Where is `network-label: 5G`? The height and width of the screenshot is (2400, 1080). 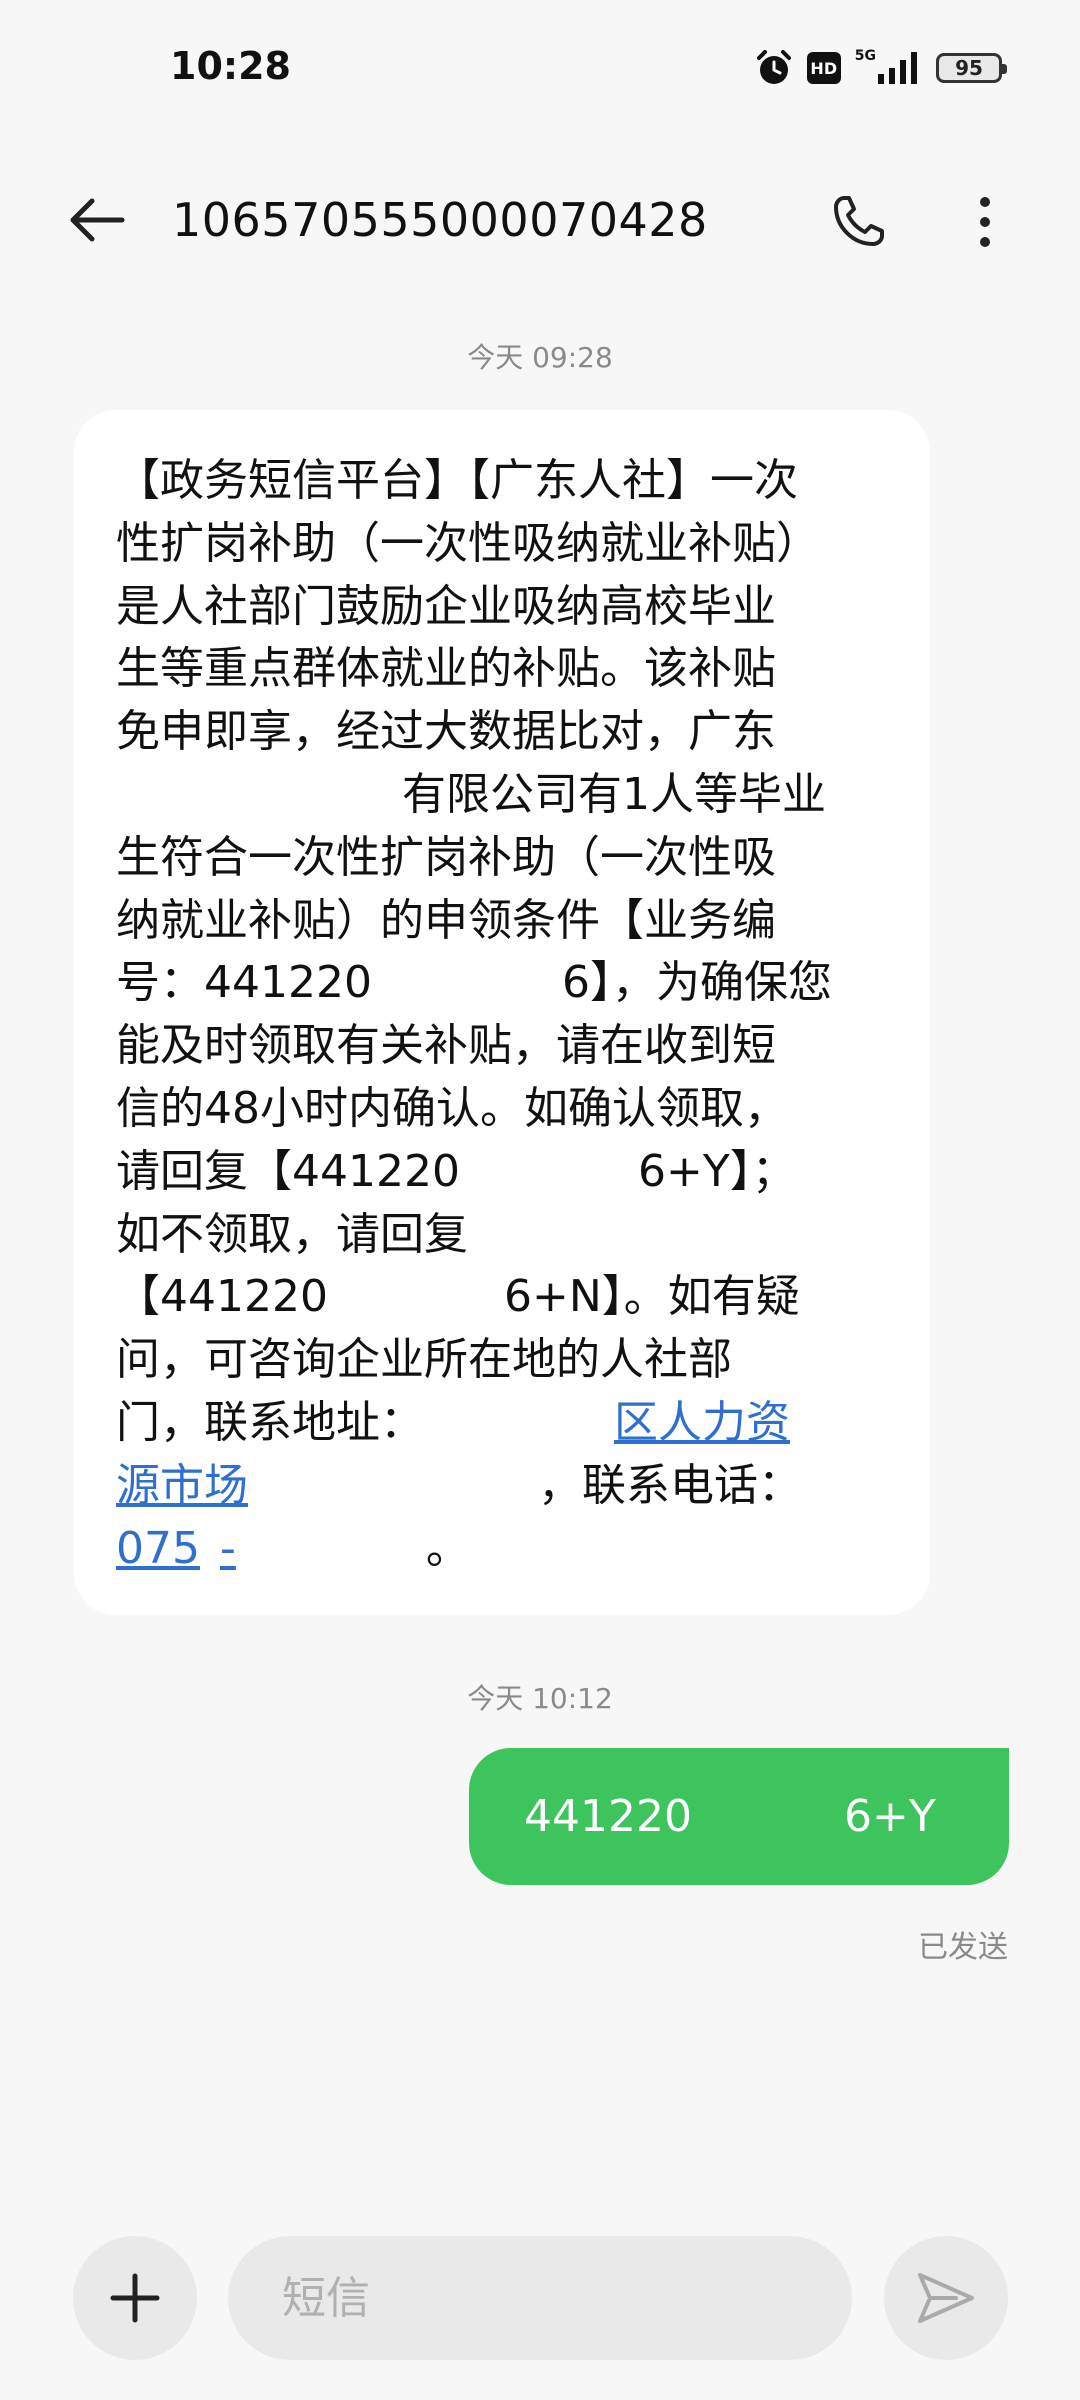
network-label: 5G is located at coordinates (865, 56).